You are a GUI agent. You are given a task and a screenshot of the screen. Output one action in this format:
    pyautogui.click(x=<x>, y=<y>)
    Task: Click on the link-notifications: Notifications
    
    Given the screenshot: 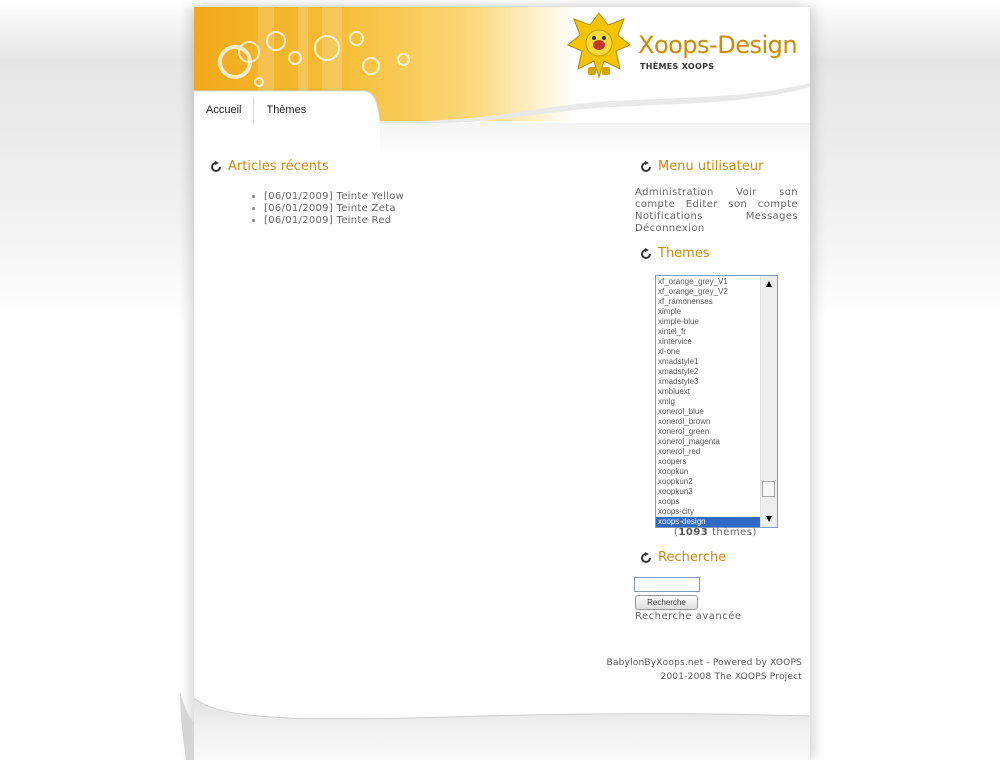 What is the action you would take?
    pyautogui.click(x=669, y=216)
    